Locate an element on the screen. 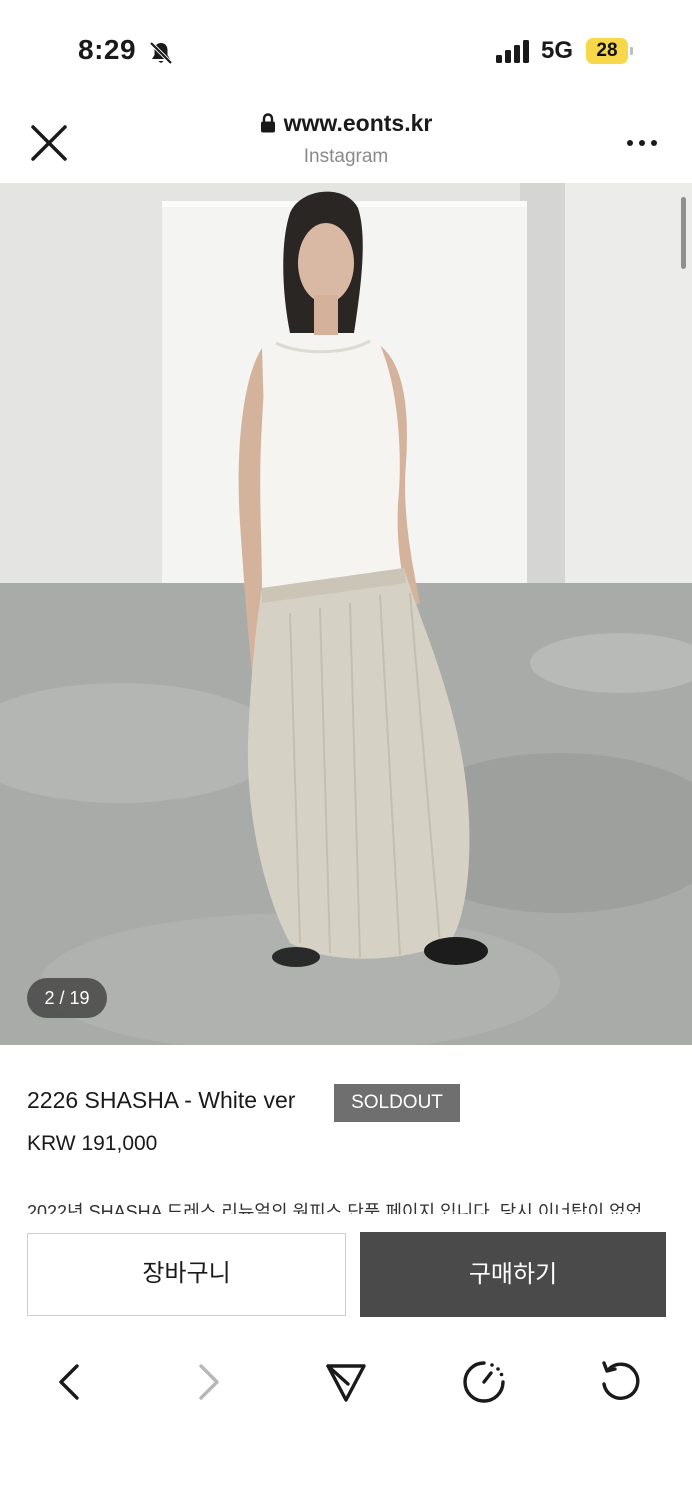 The width and height of the screenshot is (692, 1500). product-title: 2226 SHASHA - White ver is located at coordinates (161, 1100).